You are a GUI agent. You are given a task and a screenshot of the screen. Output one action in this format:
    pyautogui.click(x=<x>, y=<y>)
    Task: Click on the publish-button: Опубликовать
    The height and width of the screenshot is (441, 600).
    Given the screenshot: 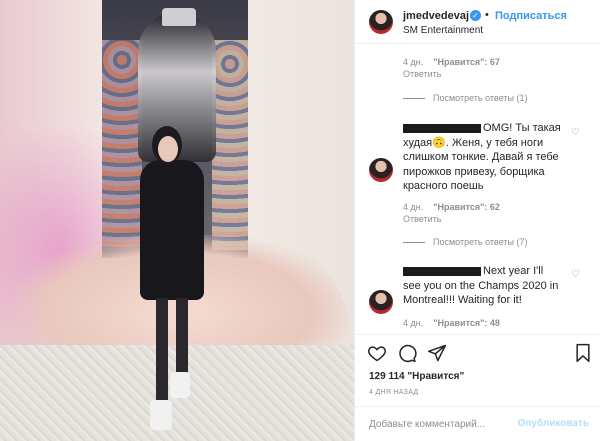 What is the action you would take?
    pyautogui.click(x=553, y=423)
    